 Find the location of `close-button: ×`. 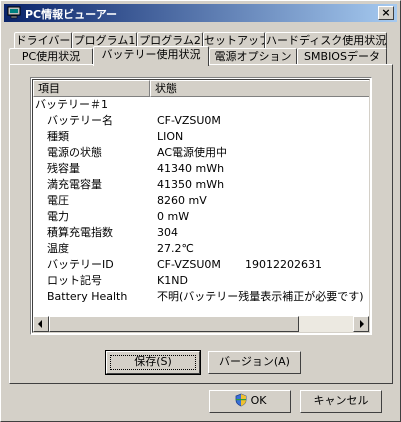

close-button: × is located at coordinates (386, 13).